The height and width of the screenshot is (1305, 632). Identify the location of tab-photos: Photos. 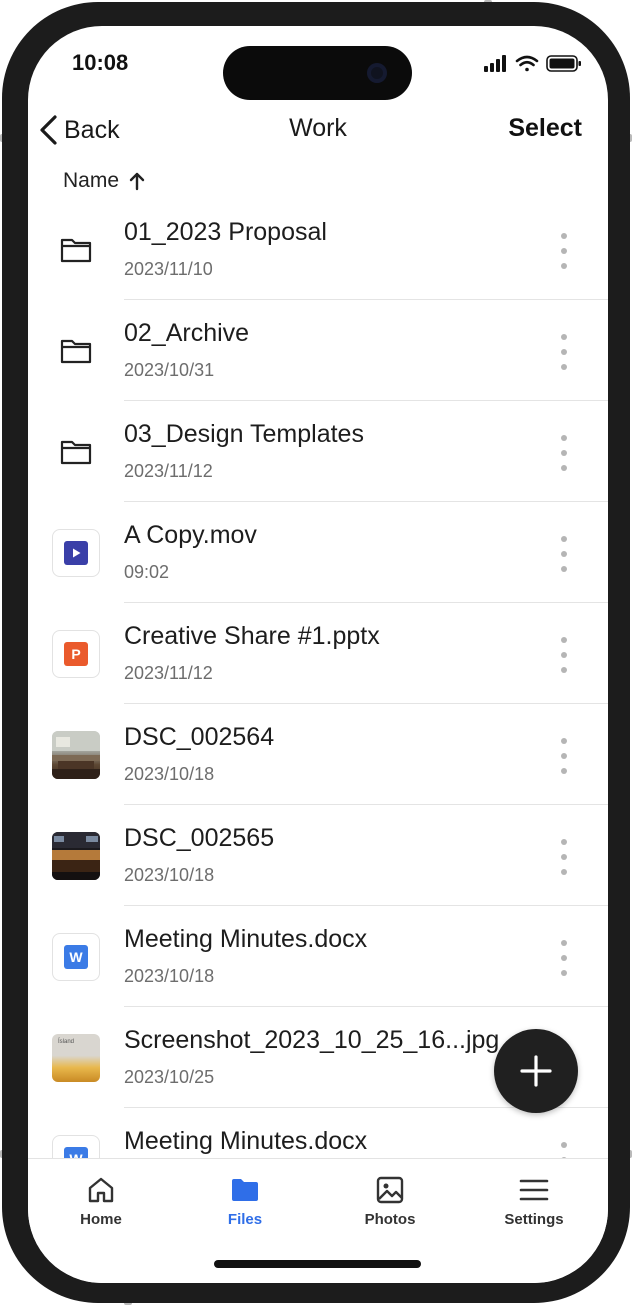
(390, 1207).